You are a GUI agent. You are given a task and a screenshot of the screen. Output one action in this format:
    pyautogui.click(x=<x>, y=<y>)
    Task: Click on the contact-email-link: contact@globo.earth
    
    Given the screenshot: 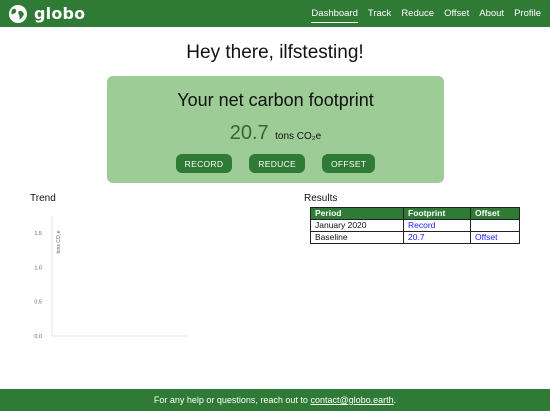 What is the action you would take?
    pyautogui.click(x=351, y=400)
    